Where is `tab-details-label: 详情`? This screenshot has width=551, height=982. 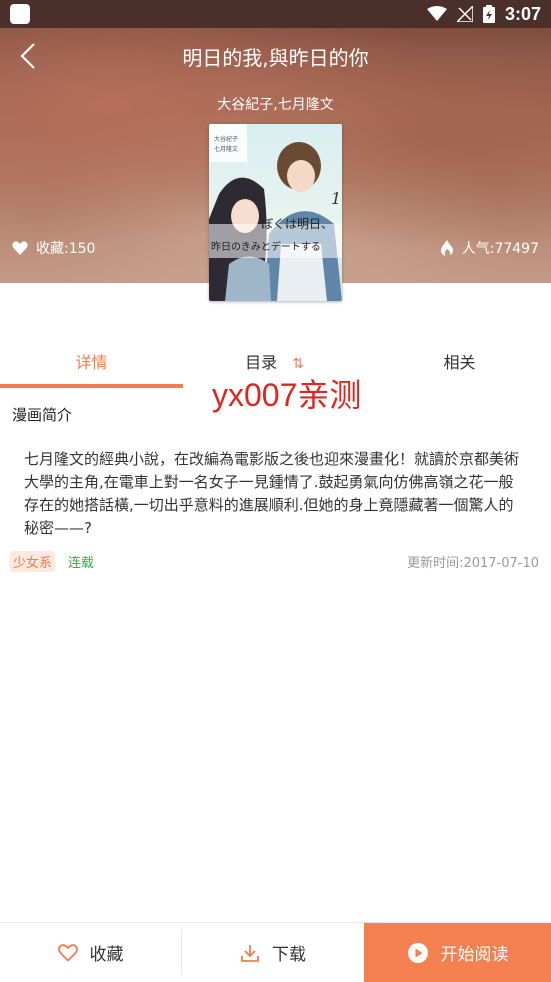
tab-details-label: 详情 is located at coordinates (91, 362).